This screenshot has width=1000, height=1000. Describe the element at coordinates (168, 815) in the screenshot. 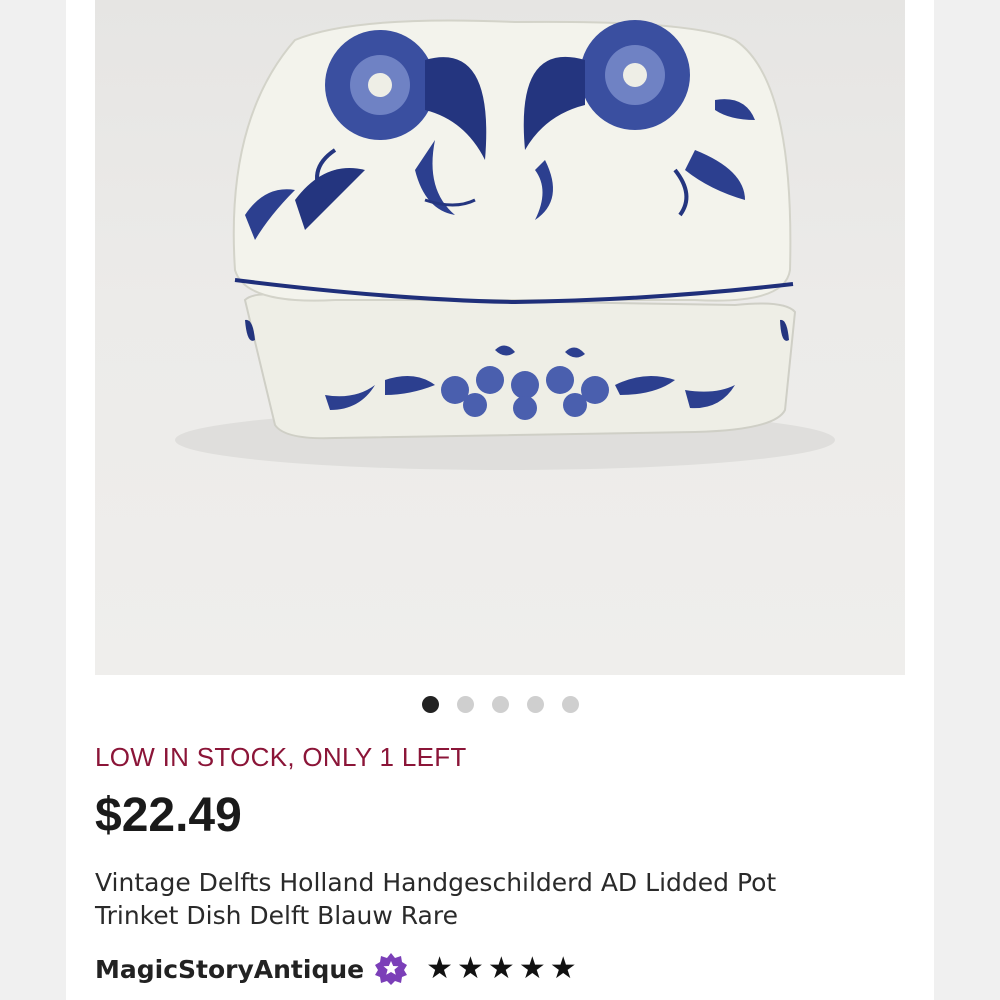

I see `item-price: $22.49` at that location.